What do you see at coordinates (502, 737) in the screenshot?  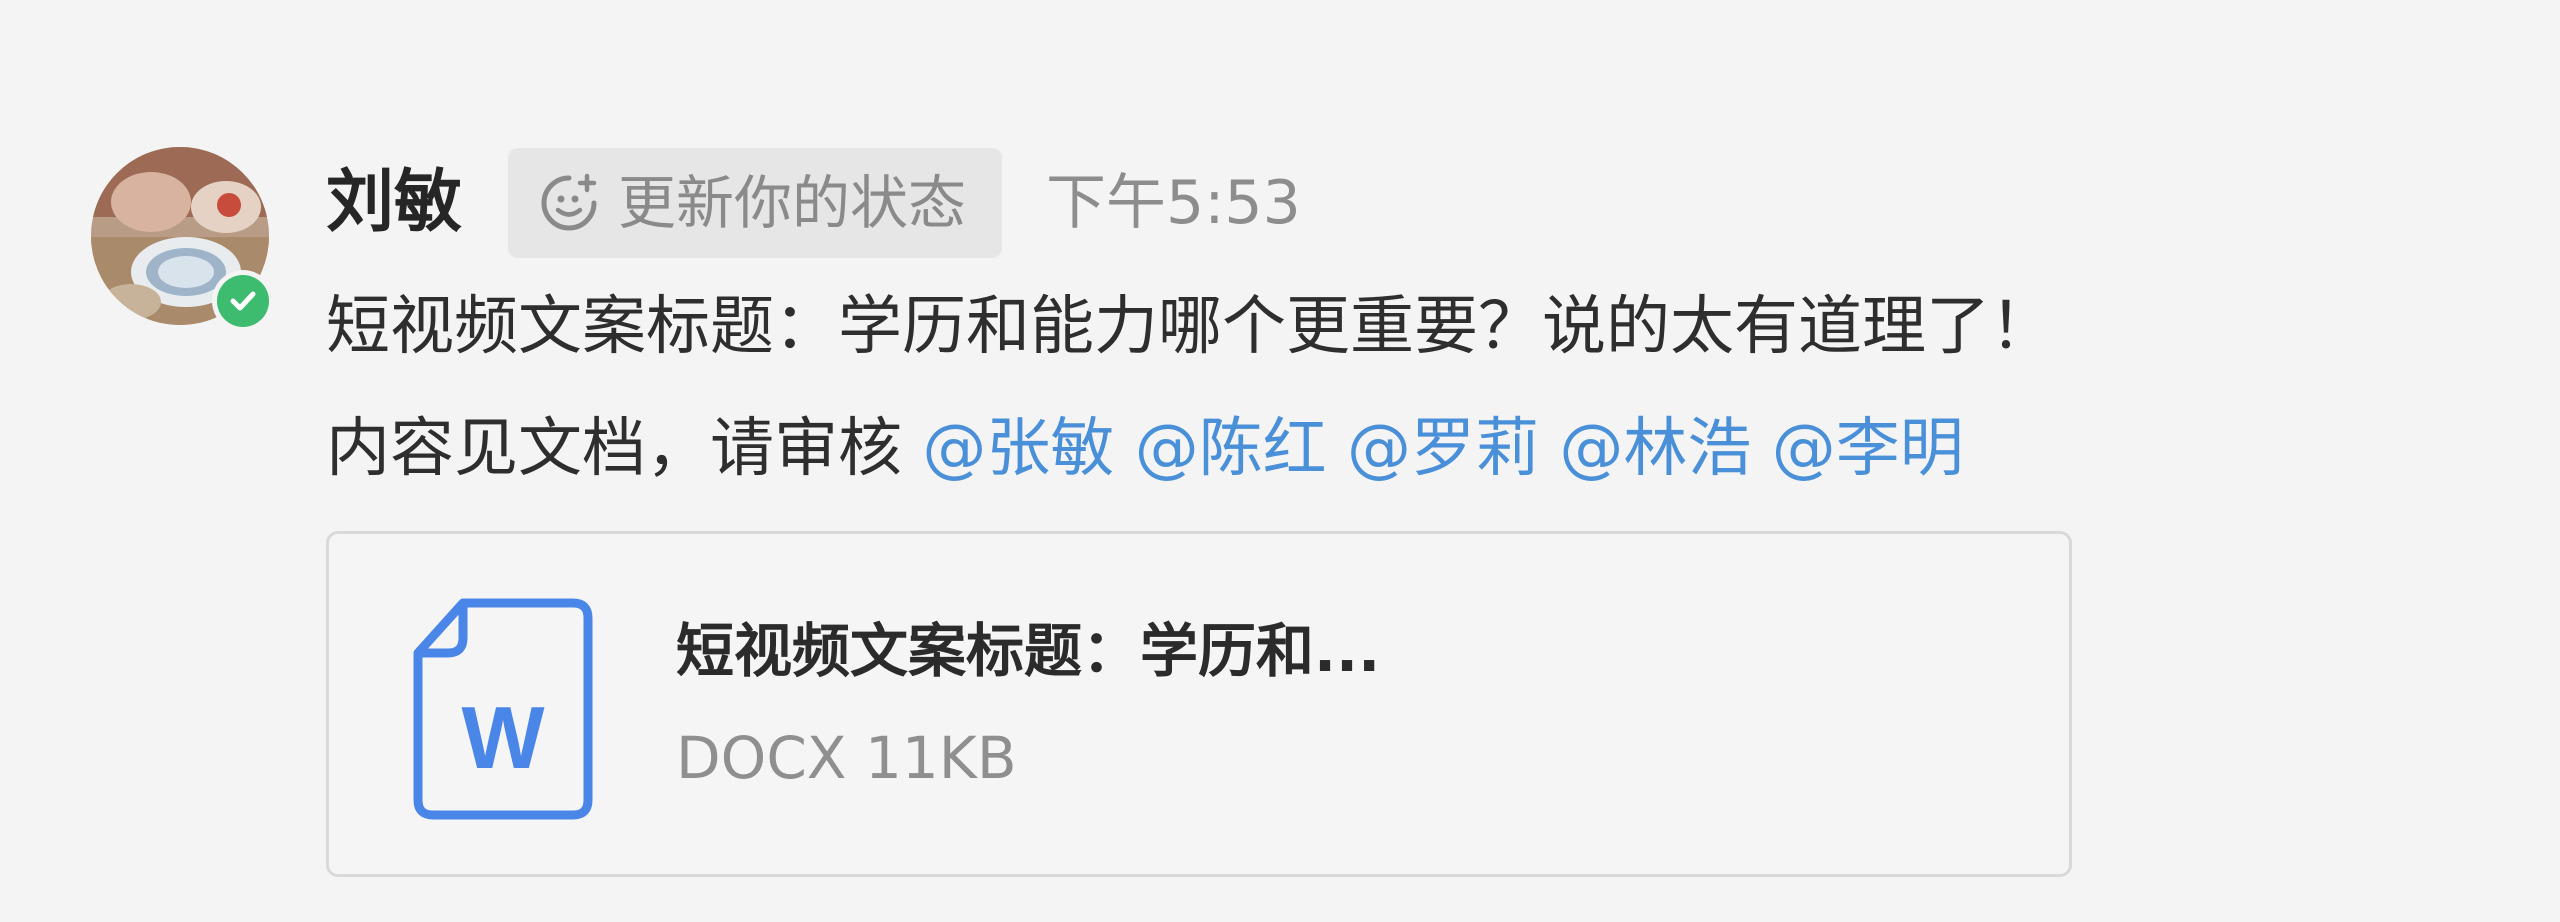 I see `doc-icon-letter: W` at bounding box center [502, 737].